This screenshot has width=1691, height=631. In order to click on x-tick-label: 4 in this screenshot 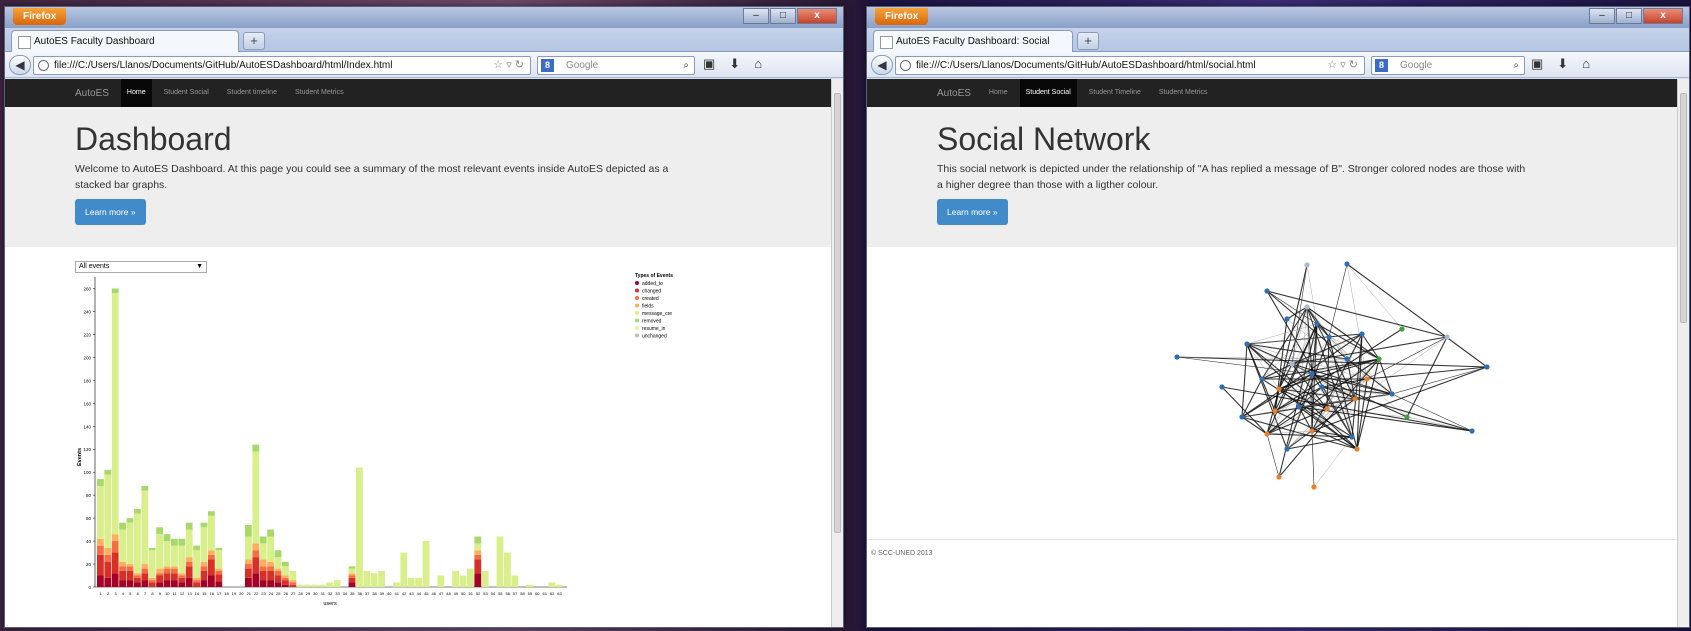, I will do `click(123, 593)`.